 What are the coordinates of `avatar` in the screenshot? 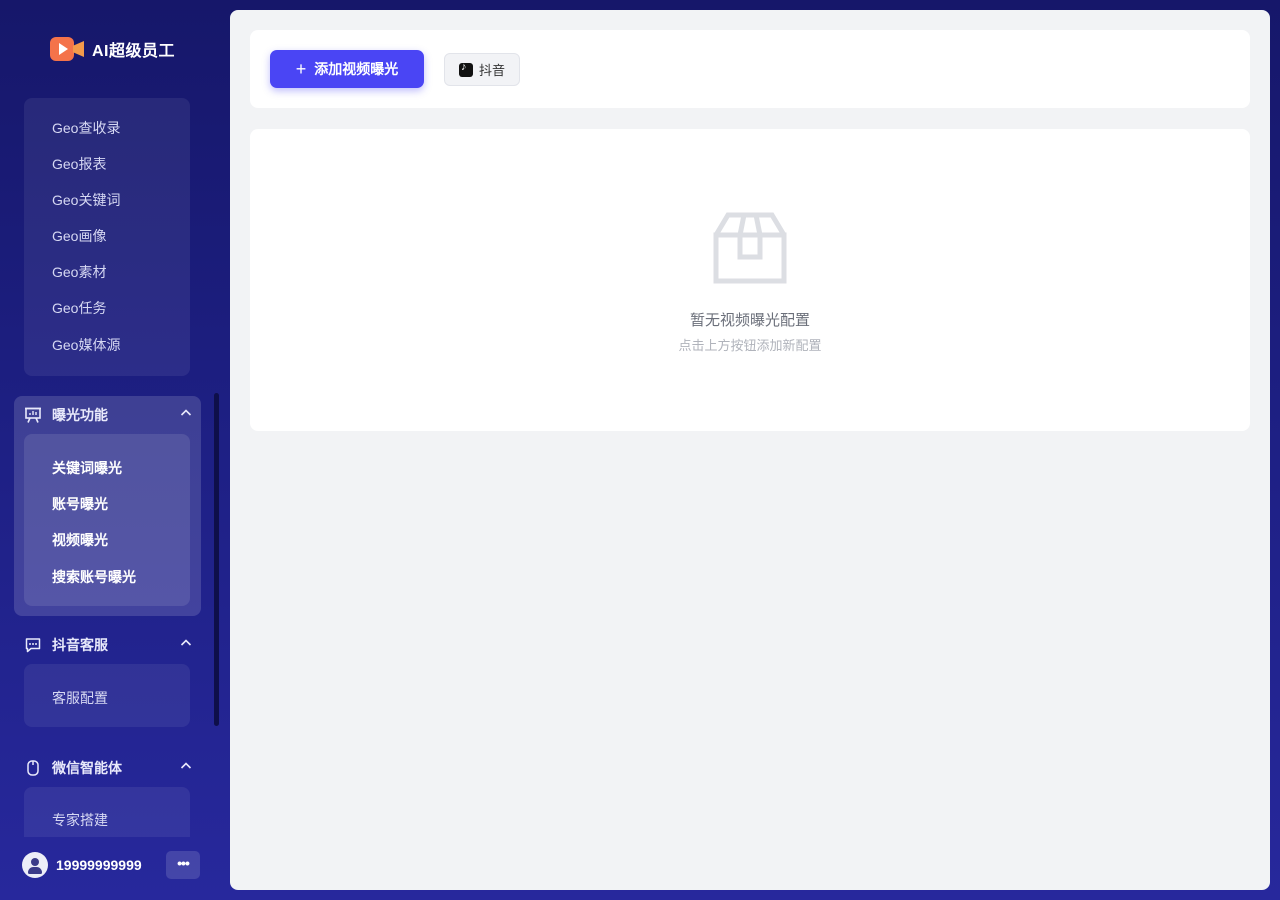 It's located at (35, 865).